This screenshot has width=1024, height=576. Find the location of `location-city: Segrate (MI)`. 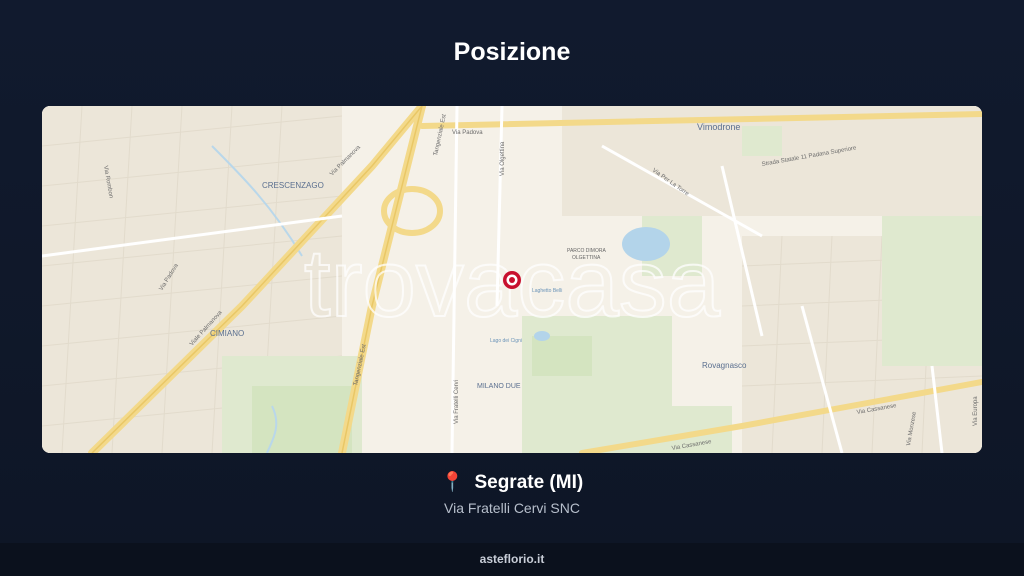

location-city: Segrate (MI) is located at coordinates (529, 482).